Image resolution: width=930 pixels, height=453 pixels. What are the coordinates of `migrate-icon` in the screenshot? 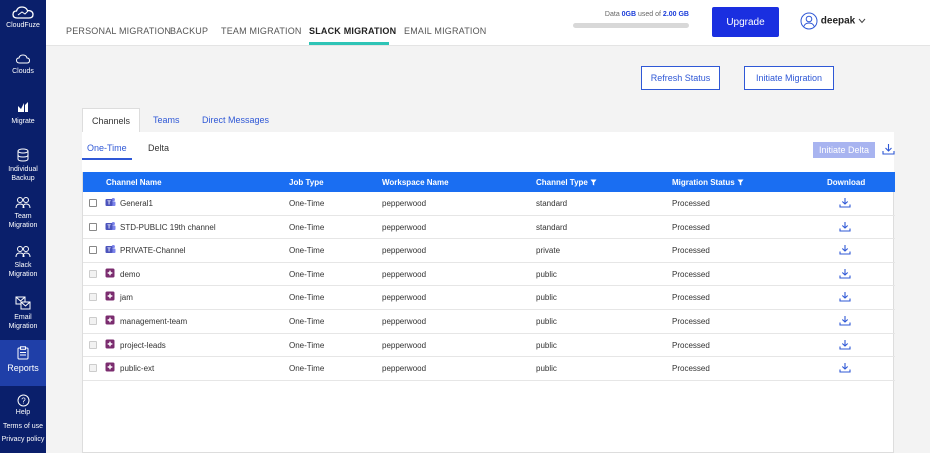 It's located at (23, 107).